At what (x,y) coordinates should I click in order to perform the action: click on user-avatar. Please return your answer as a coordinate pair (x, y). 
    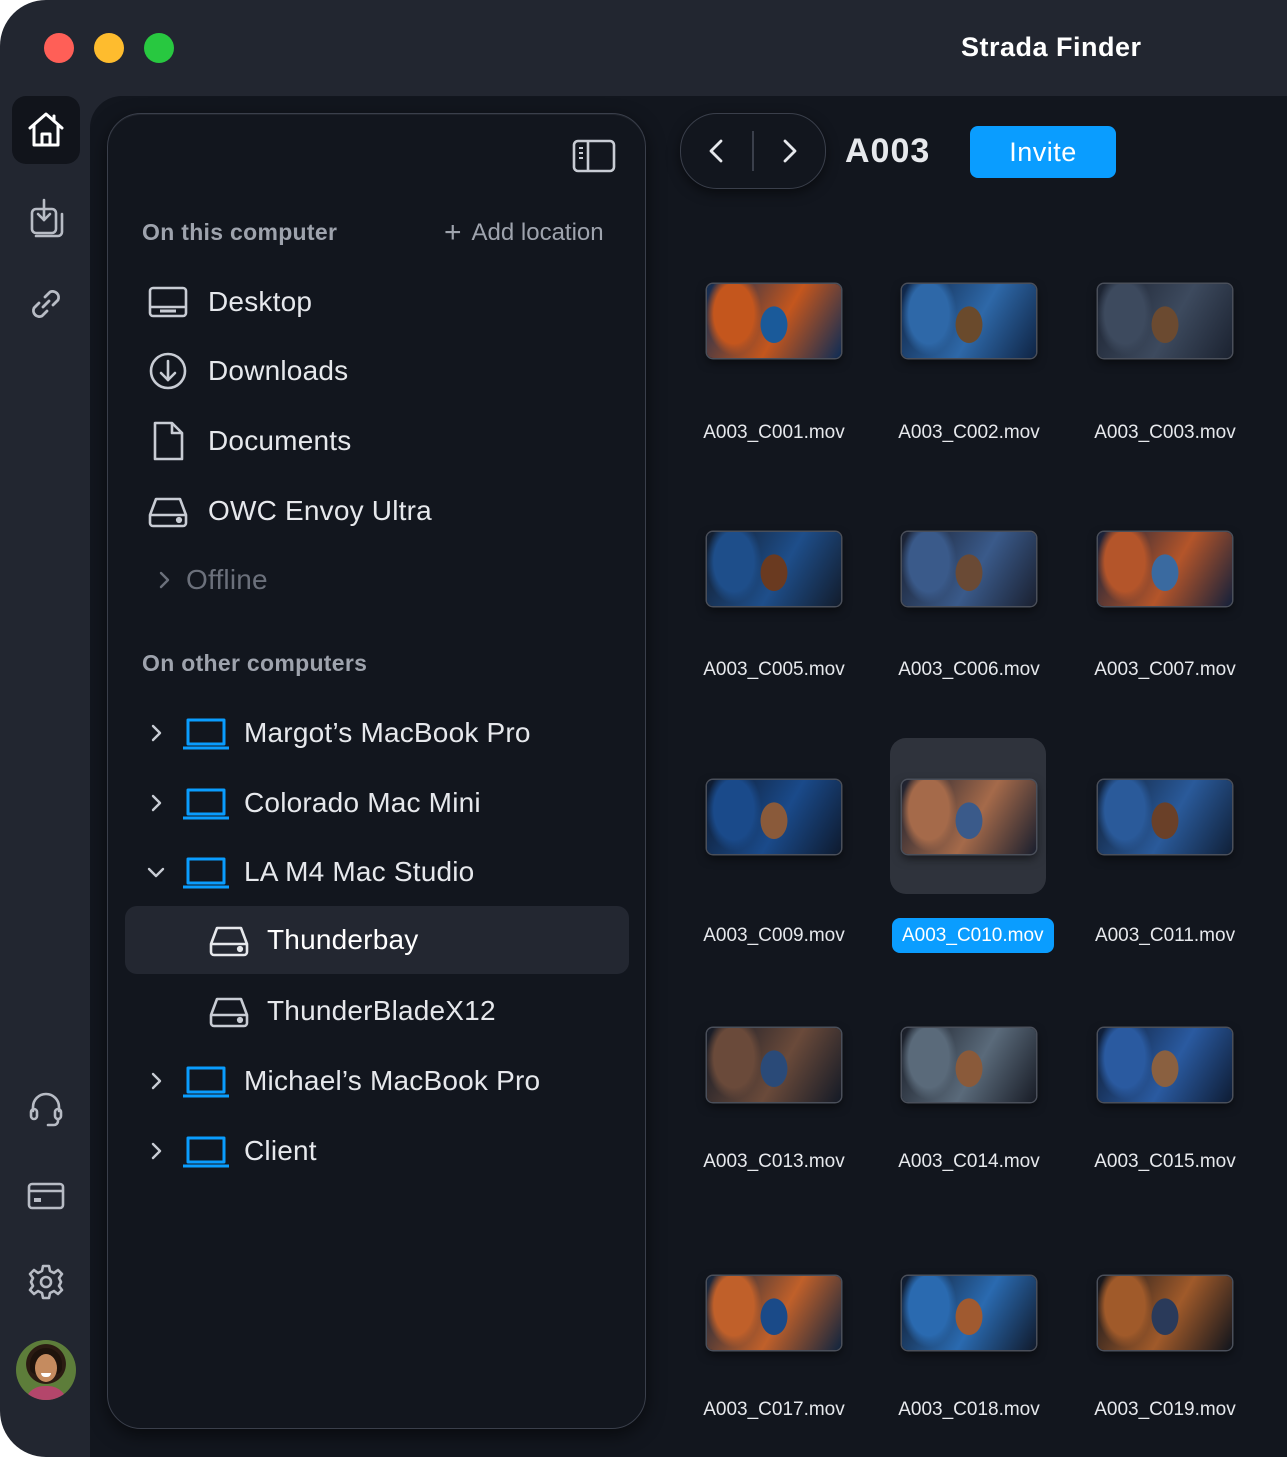
    Looking at the image, I should click on (46, 1370).